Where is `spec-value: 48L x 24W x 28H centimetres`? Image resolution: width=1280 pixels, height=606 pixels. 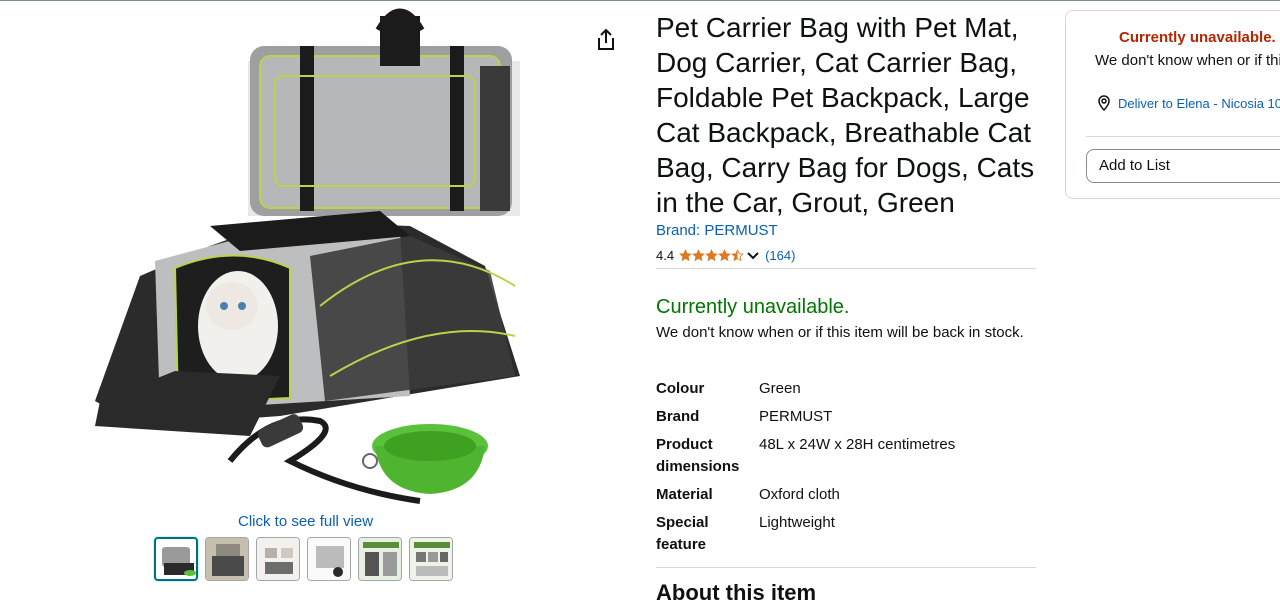
spec-value: 48L x 24W x 28H centimetres is located at coordinates (857, 444).